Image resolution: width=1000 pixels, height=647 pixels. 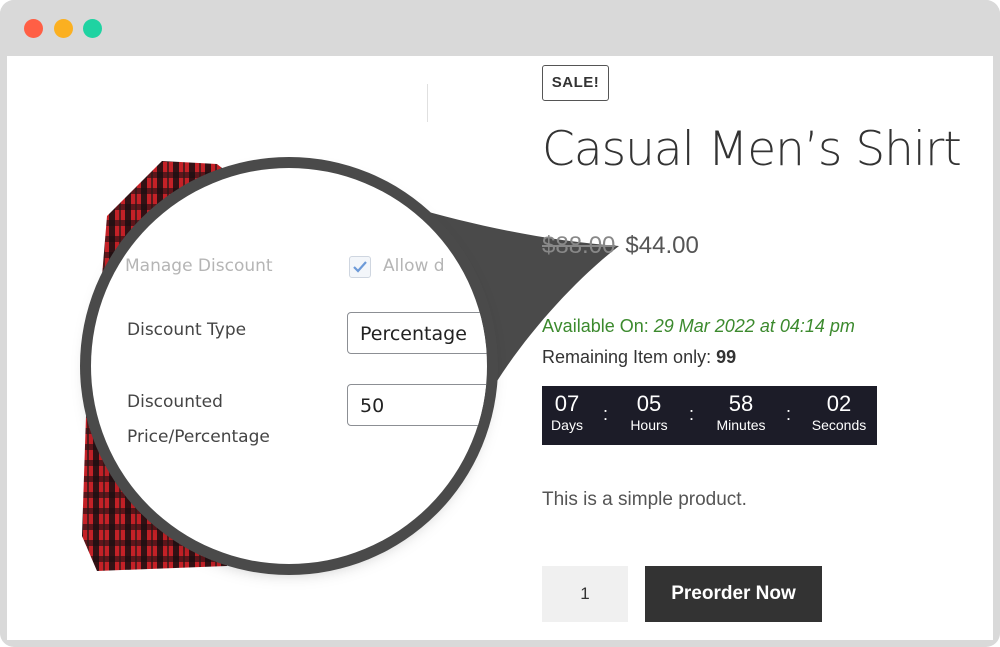 I want to click on countdown-minutes-label: Minutes, so click(x=741, y=425).